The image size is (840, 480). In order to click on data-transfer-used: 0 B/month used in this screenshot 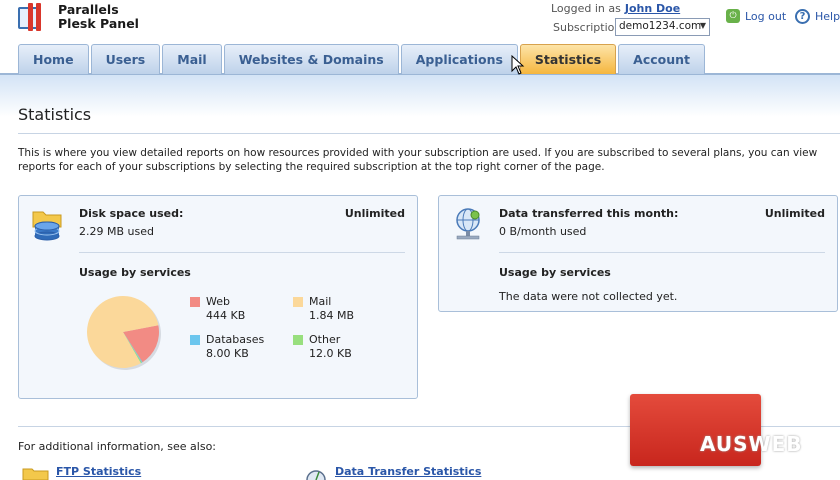, I will do `click(543, 231)`.